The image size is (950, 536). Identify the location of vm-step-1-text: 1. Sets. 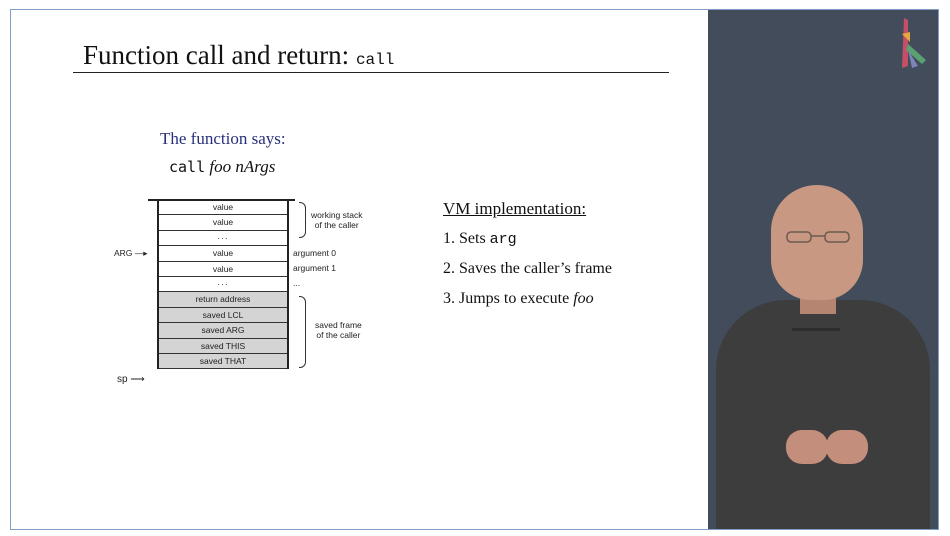
(466, 238).